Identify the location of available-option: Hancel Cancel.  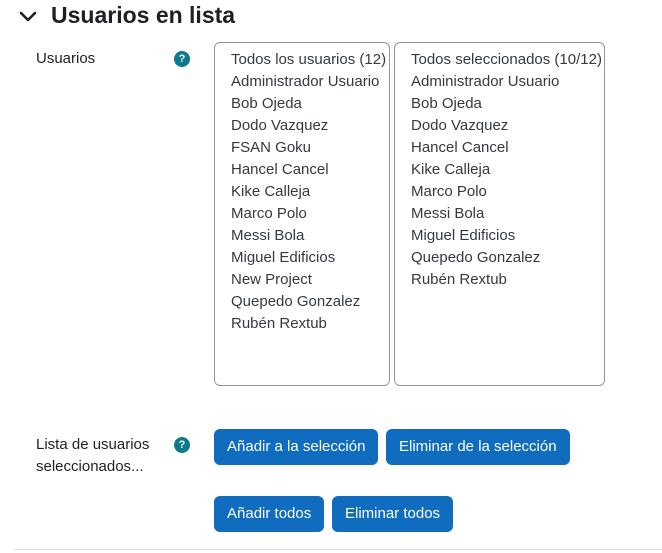
(310, 170).